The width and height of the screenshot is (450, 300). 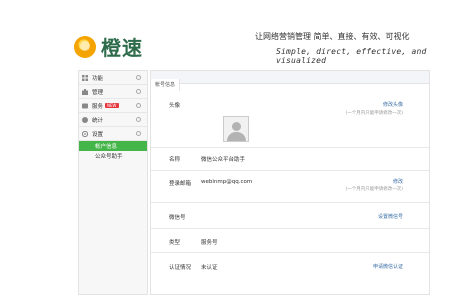 I want to click on avatar, so click(x=236, y=129).